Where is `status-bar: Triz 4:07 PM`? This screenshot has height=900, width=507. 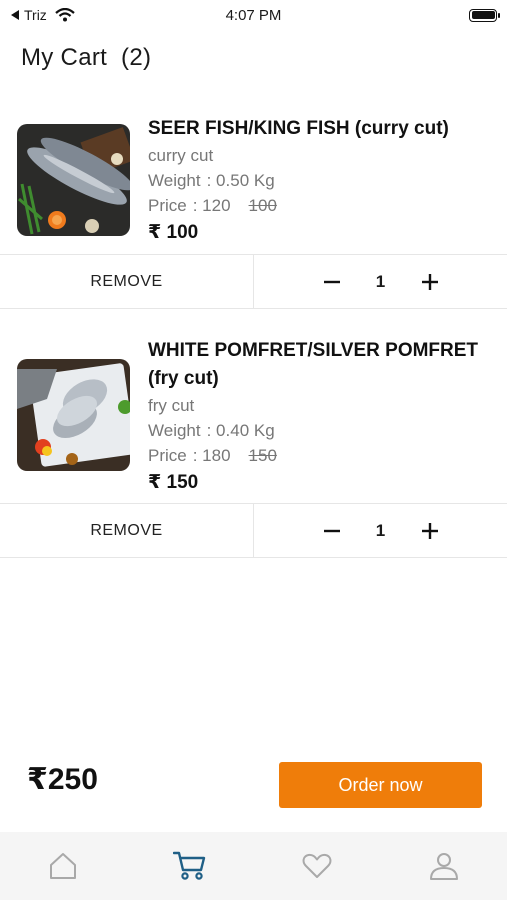 status-bar: Triz 4:07 PM is located at coordinates (253, 15).